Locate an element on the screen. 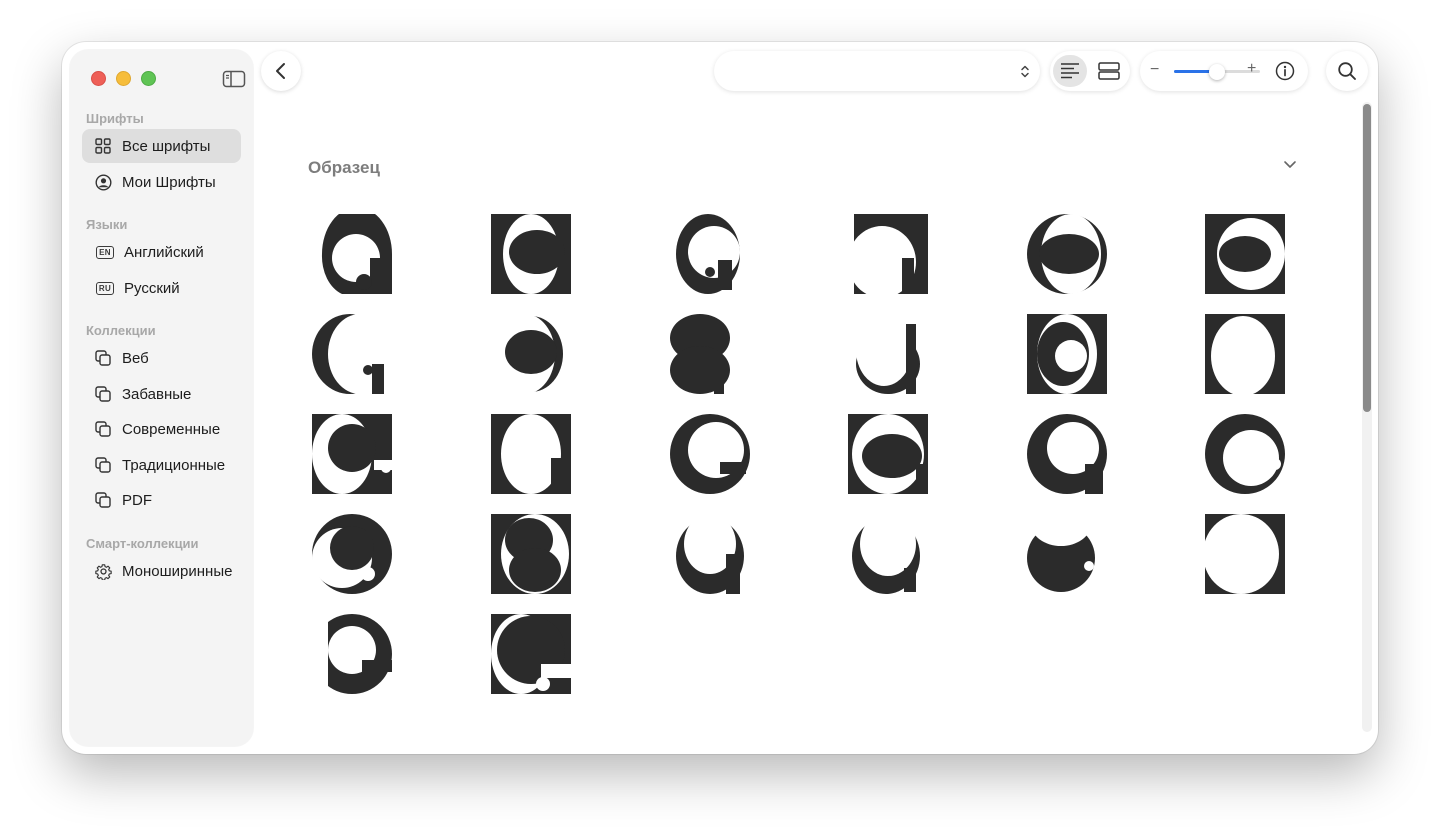 The width and height of the screenshot is (1440, 836). sidebar-item-fun: Забавные is located at coordinates (161, 394).